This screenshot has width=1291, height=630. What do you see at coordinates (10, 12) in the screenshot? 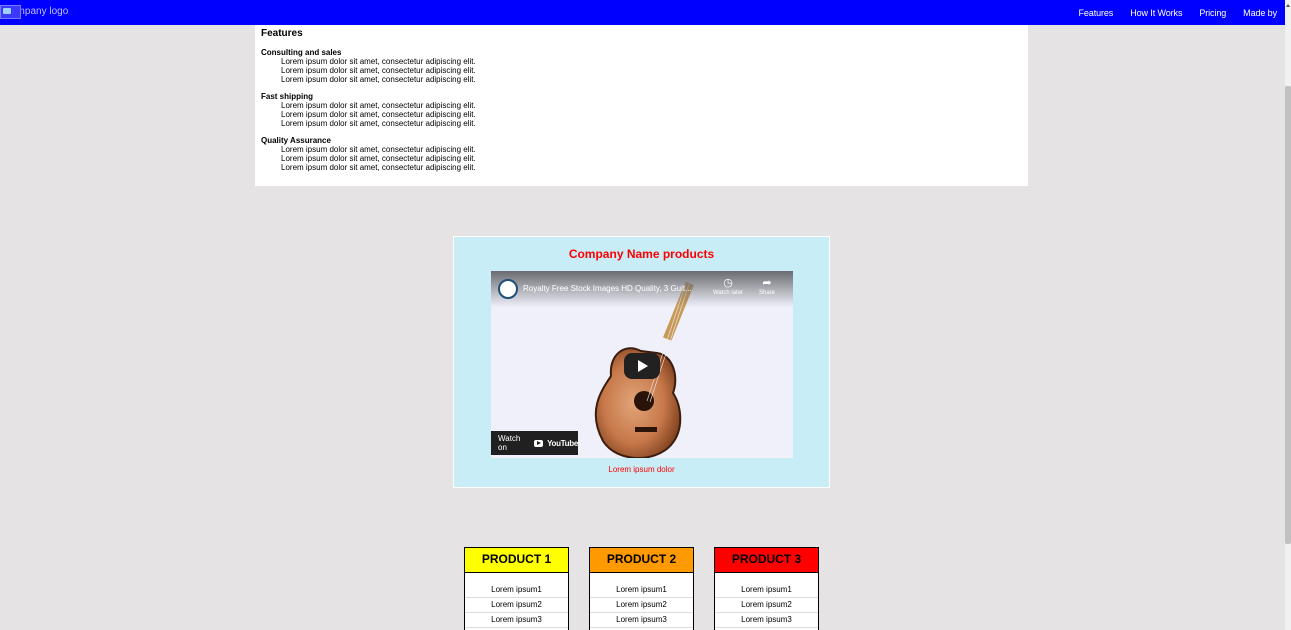
I see `broken-image-icon` at bounding box center [10, 12].